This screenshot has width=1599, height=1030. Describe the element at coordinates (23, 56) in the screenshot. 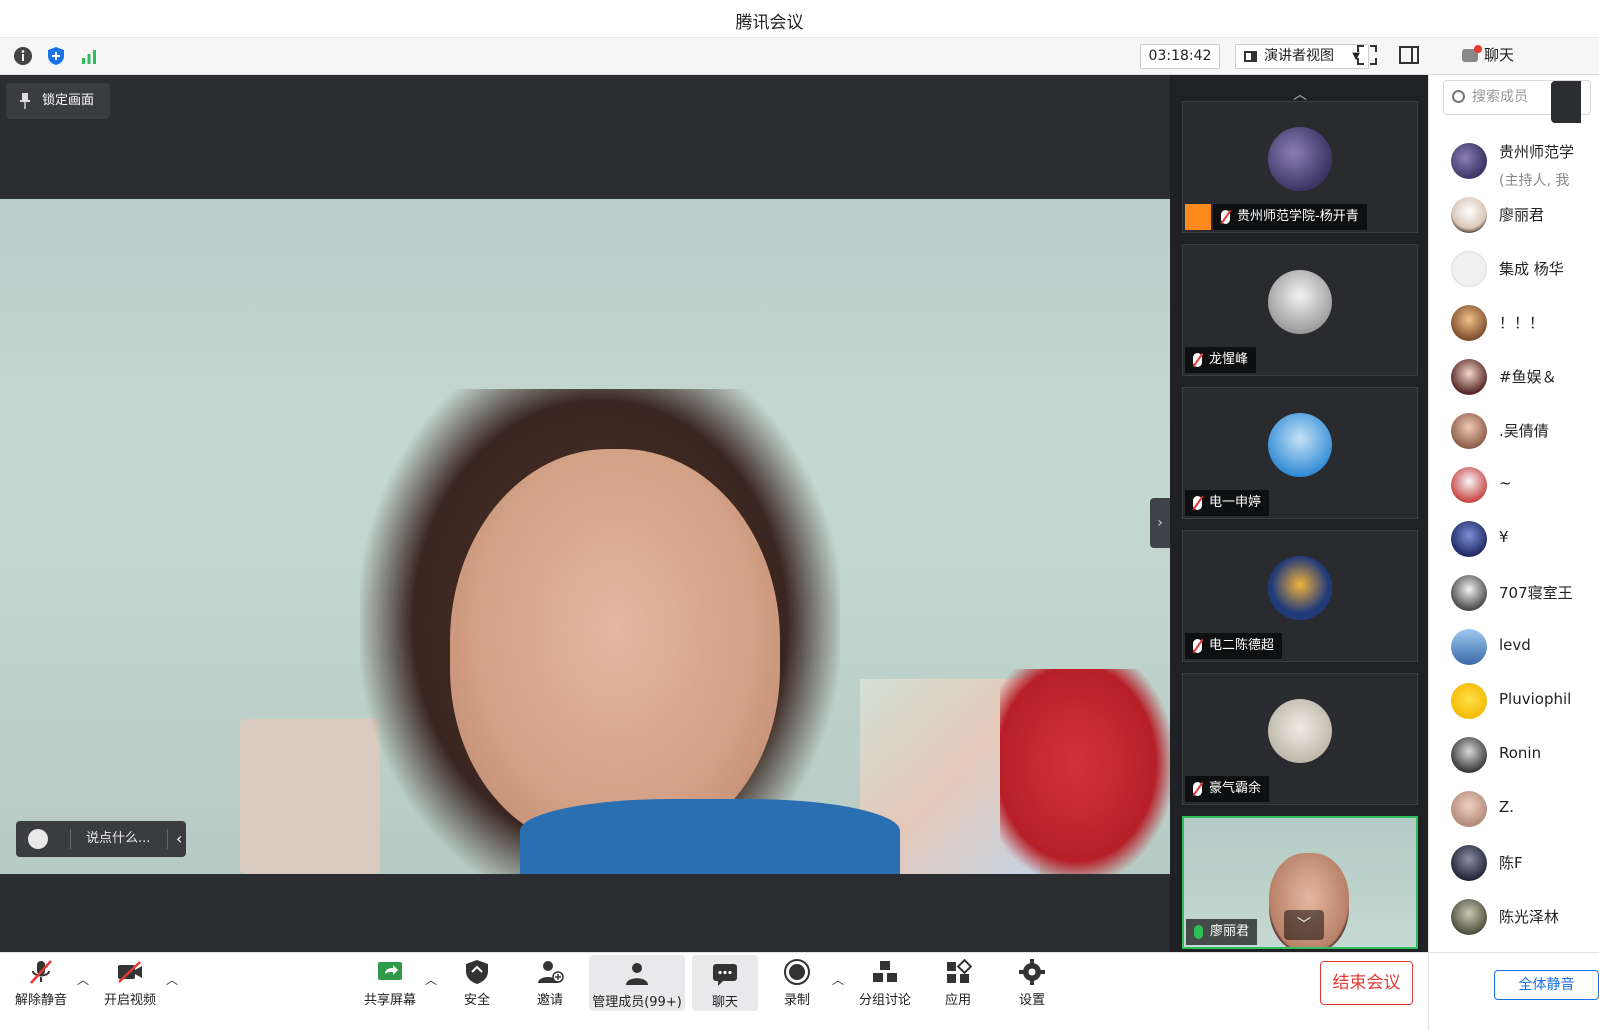

I see `info-icon` at that location.